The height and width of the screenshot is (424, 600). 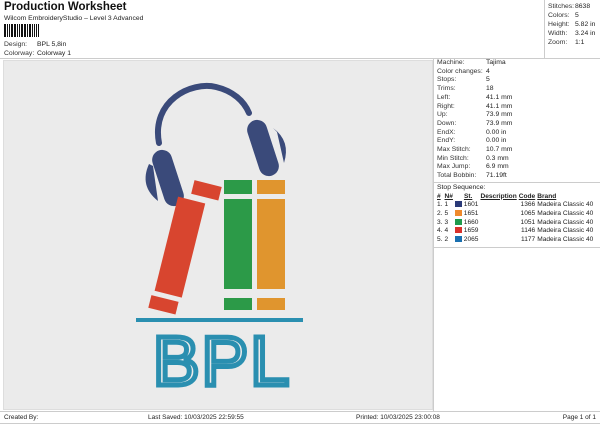 I want to click on machine-row: Right: 41.1 mm, so click(x=518, y=107).